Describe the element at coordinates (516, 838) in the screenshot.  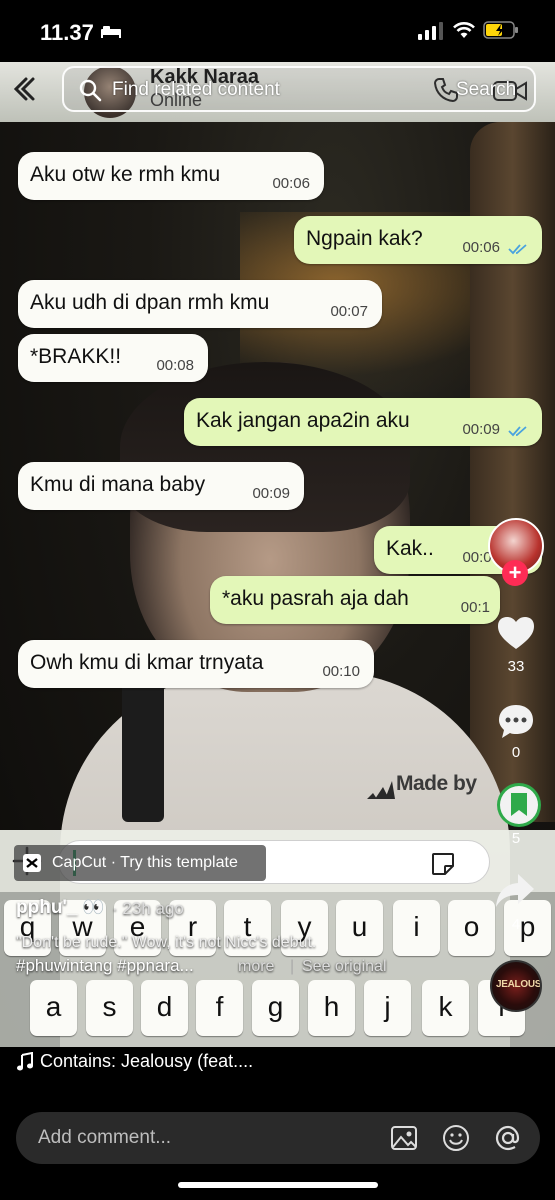
I see `save-count: 5` at that location.